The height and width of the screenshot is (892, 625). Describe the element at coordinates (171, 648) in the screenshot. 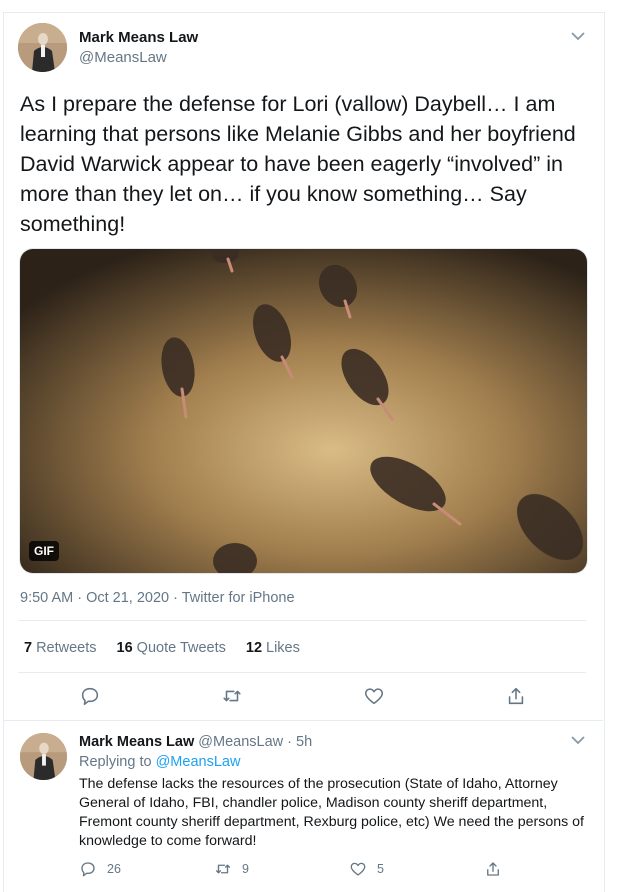

I see `quote-tweets-stat: 16 Quote Tweets` at that location.